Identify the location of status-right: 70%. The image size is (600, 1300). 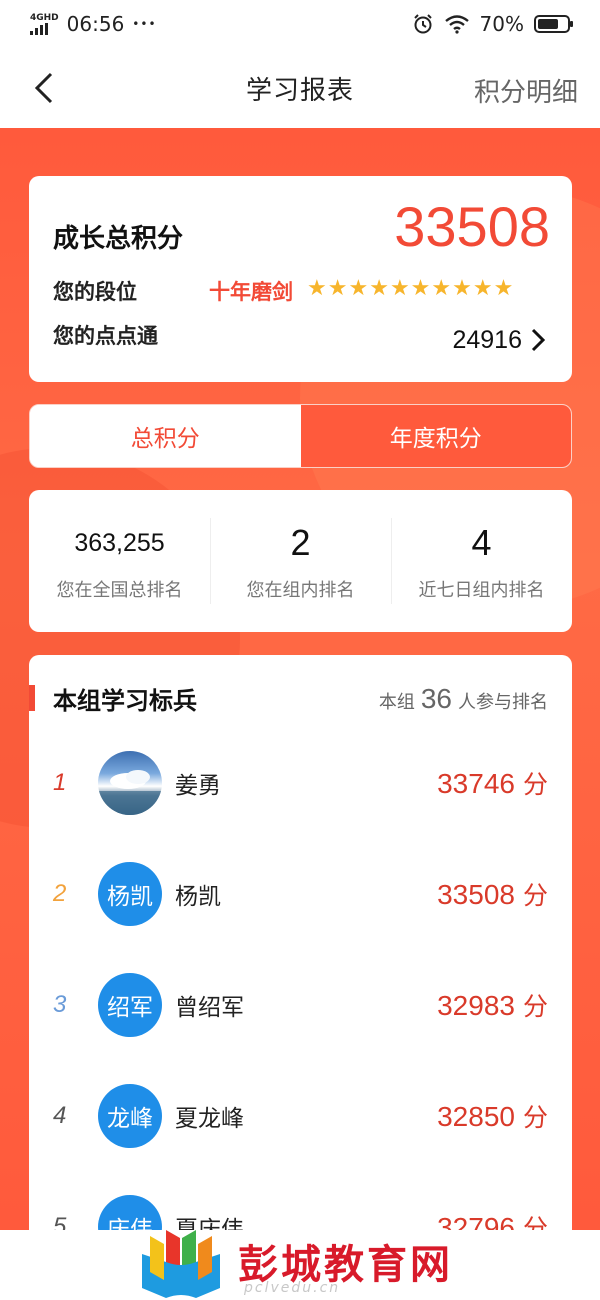
(492, 24).